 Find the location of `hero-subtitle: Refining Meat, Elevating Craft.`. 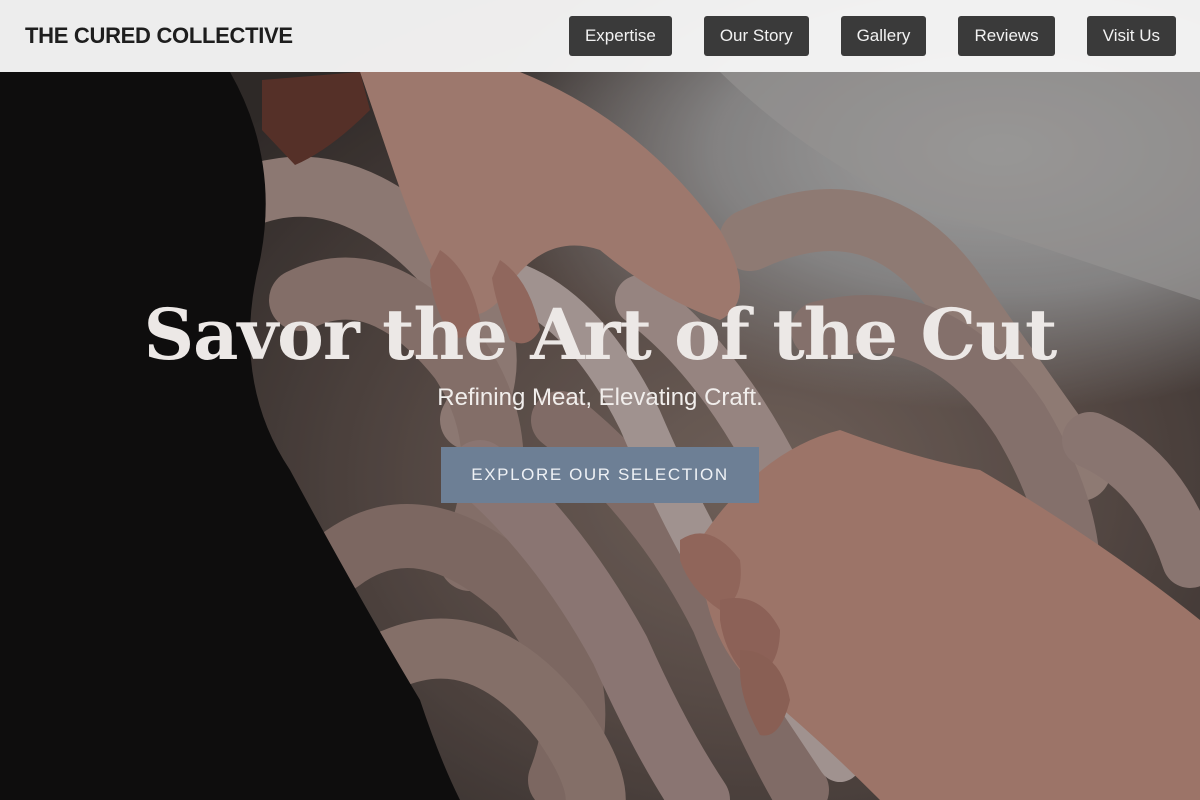

hero-subtitle: Refining Meat, Elevating Craft. is located at coordinates (600, 397).